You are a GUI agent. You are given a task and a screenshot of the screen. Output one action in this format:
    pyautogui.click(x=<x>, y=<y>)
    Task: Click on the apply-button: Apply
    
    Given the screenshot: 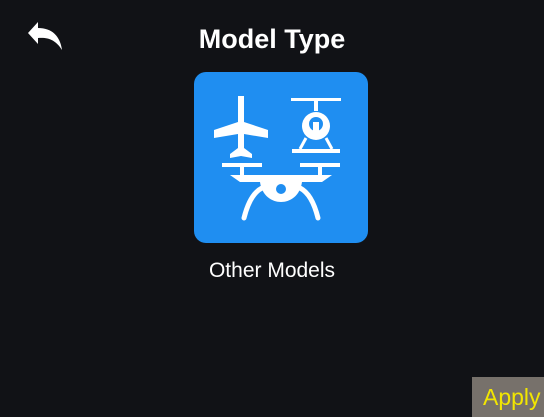 What is the action you would take?
    pyautogui.click(x=508, y=397)
    